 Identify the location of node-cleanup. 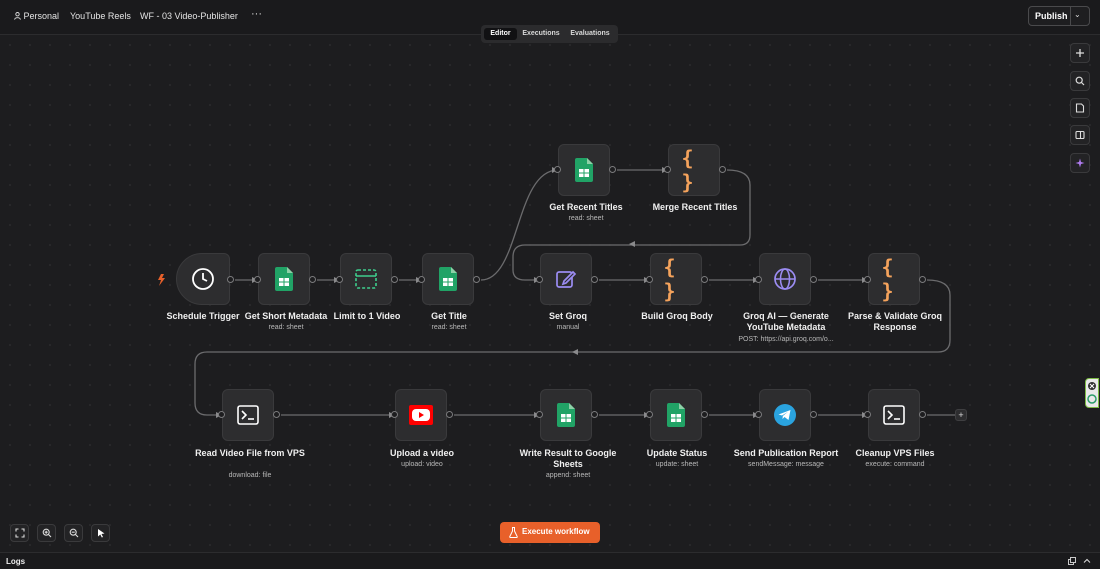
(894, 415).